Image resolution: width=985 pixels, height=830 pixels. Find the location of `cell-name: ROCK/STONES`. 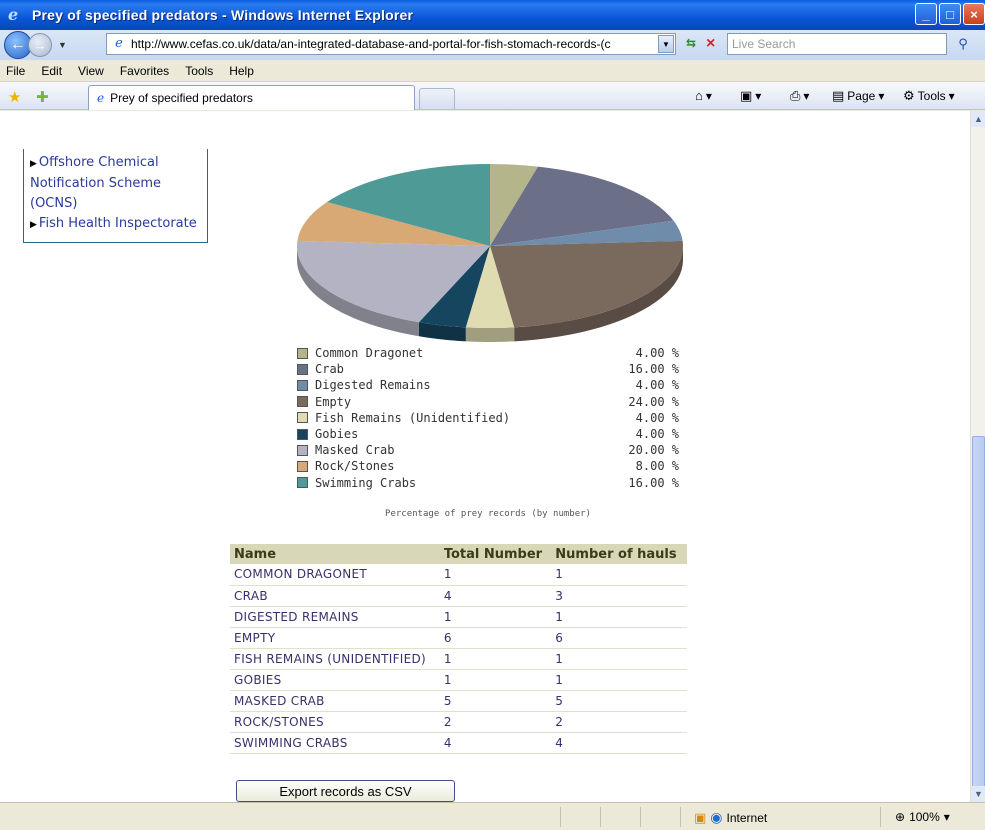

cell-name: ROCK/STONES is located at coordinates (335, 722).